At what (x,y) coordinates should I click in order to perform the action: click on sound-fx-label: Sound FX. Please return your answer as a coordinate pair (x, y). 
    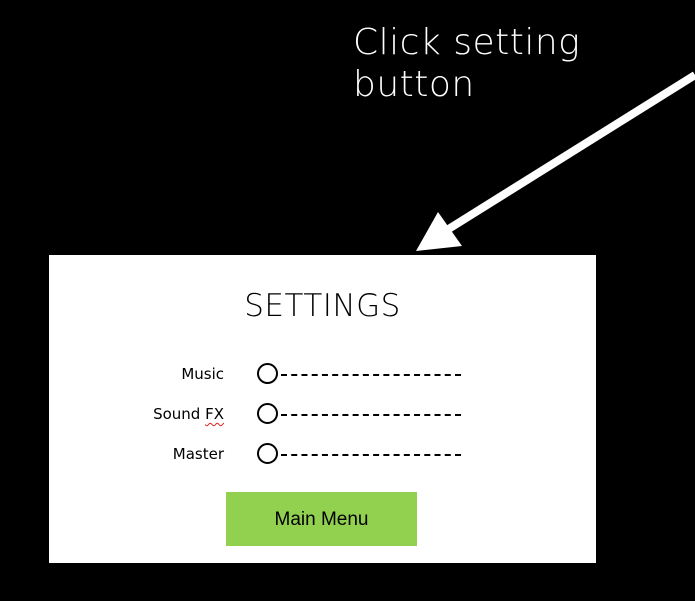
    Looking at the image, I should click on (188, 414).